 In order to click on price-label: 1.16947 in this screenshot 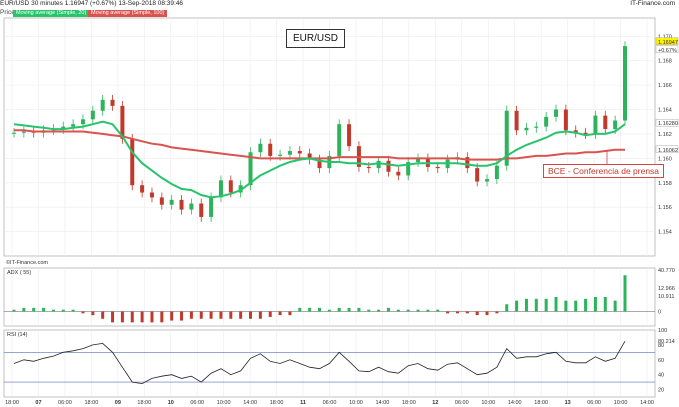, I will do `click(668, 43)`.